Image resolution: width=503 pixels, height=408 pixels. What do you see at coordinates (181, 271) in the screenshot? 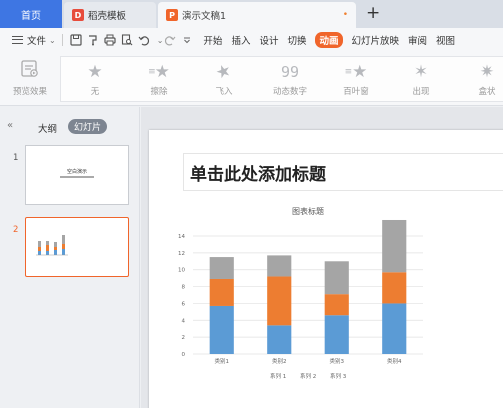
I see `y-tick-label: 10` at bounding box center [181, 271].